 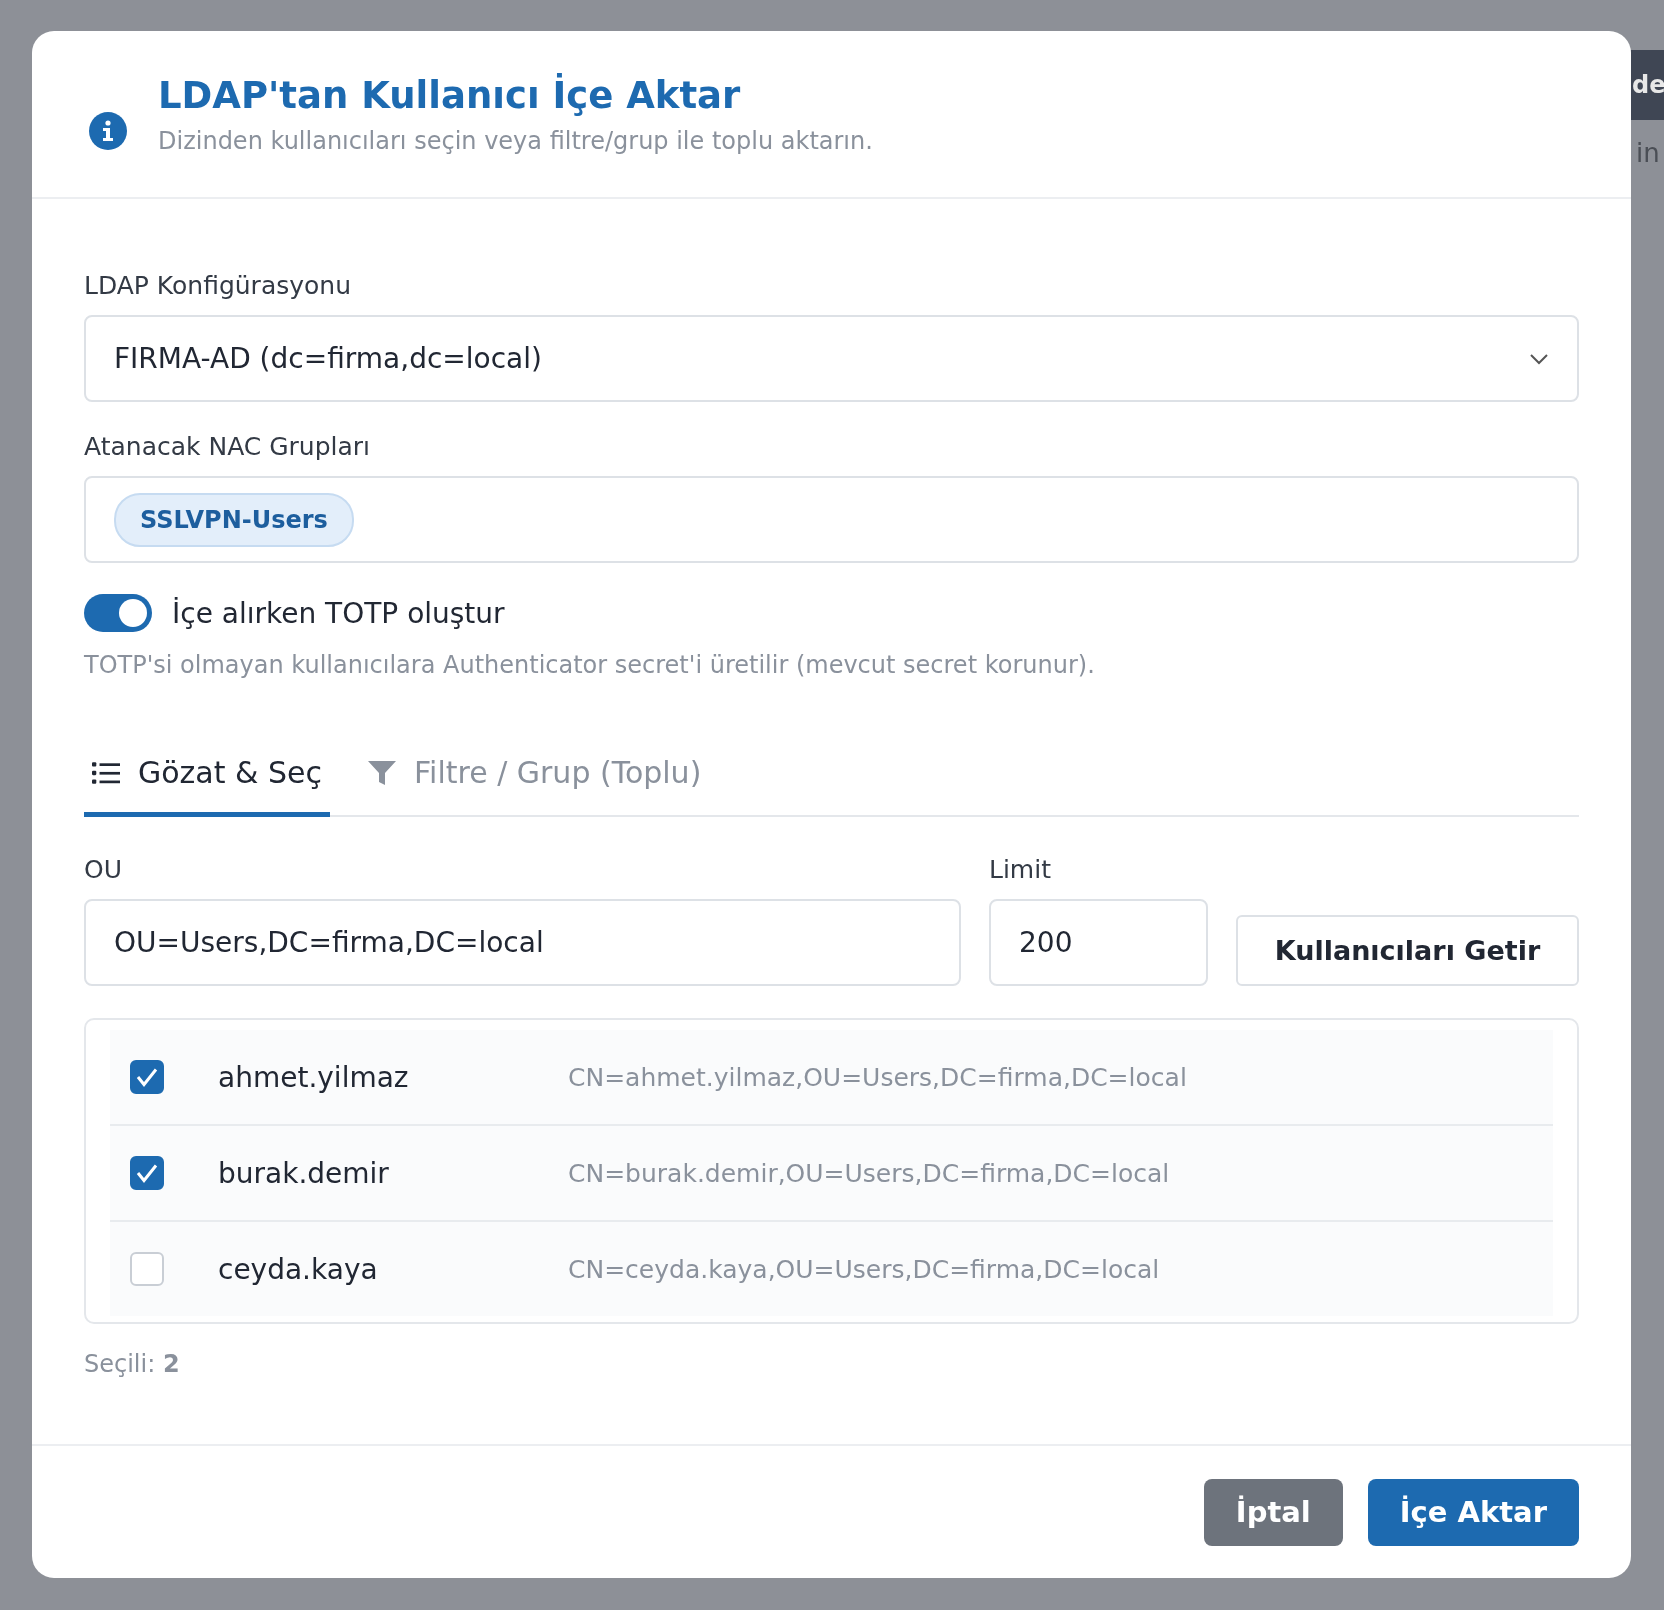 What do you see at coordinates (338, 613) in the screenshot?
I see `toggle-label: İçe alırken TOTP oluştur` at bounding box center [338, 613].